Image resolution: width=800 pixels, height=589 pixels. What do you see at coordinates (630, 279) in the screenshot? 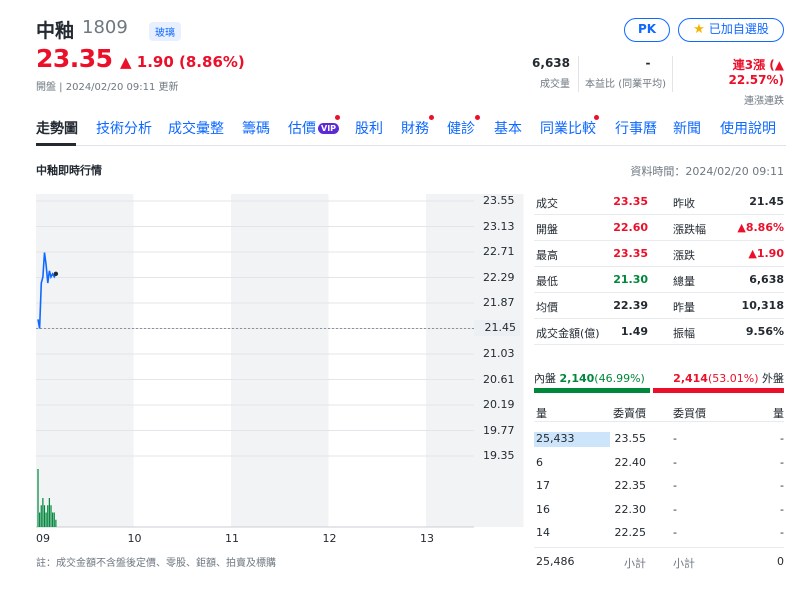
I see `stat-value: 21.30` at bounding box center [630, 279].